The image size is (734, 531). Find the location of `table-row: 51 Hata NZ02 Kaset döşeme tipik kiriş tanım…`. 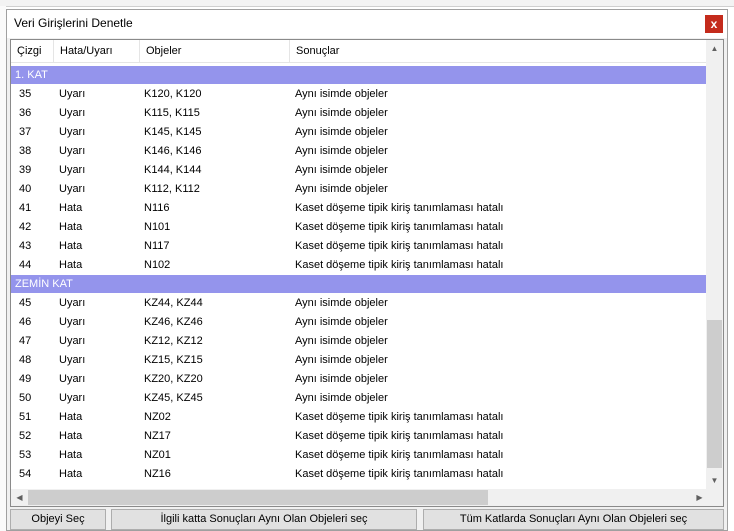

table-row: 51 Hata NZ02 Kaset döşeme tipik kiriş tanım… is located at coordinates (359, 417).